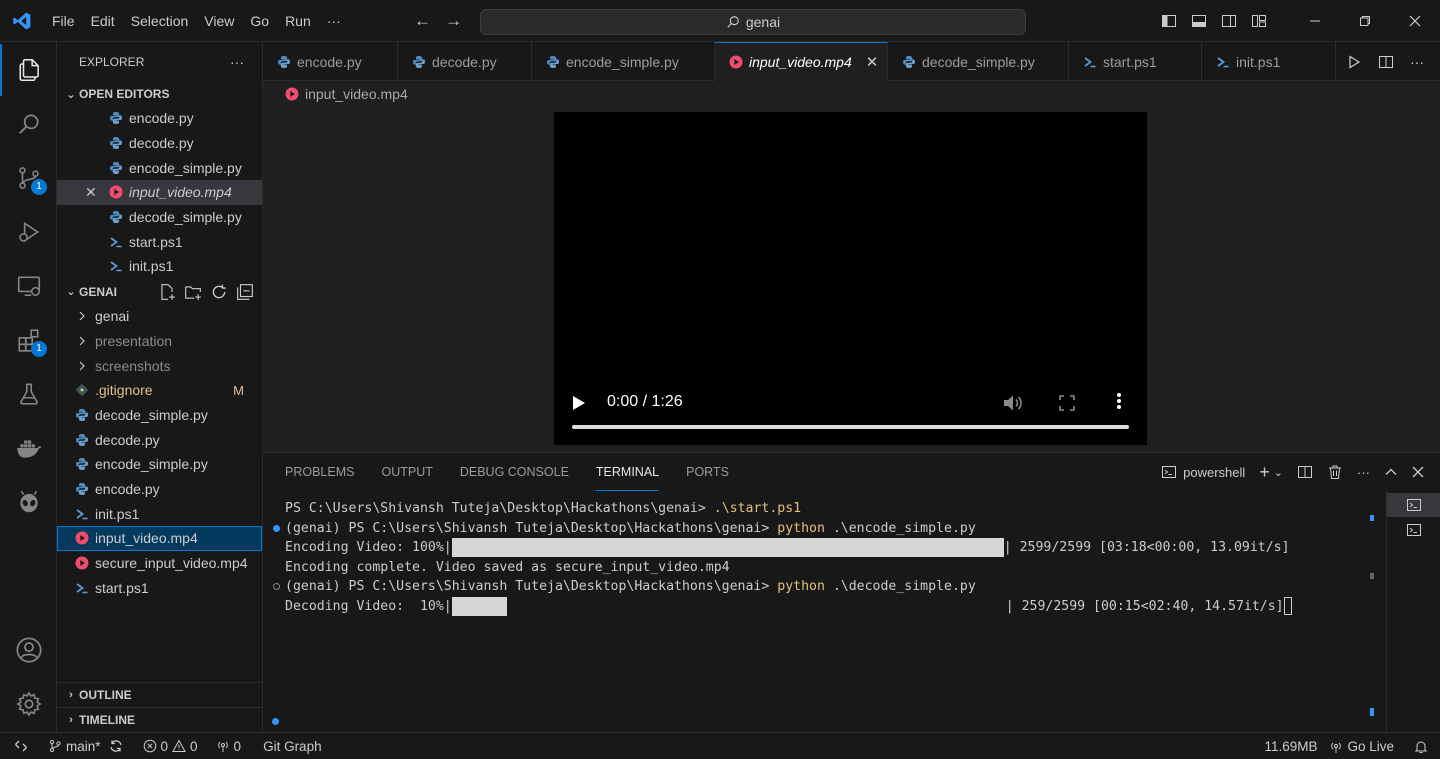 The width and height of the screenshot is (1440, 759). What do you see at coordinates (330, 61) in the screenshot?
I see `editor-tab: encode.py` at bounding box center [330, 61].